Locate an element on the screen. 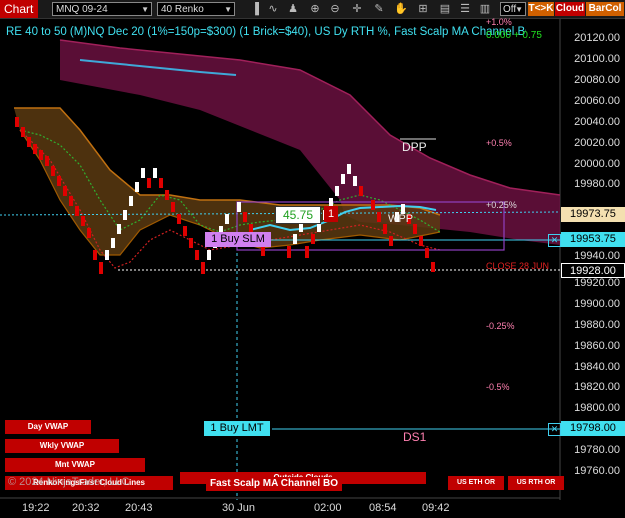  price-tick: 19780.00 is located at coordinates (597, 450).